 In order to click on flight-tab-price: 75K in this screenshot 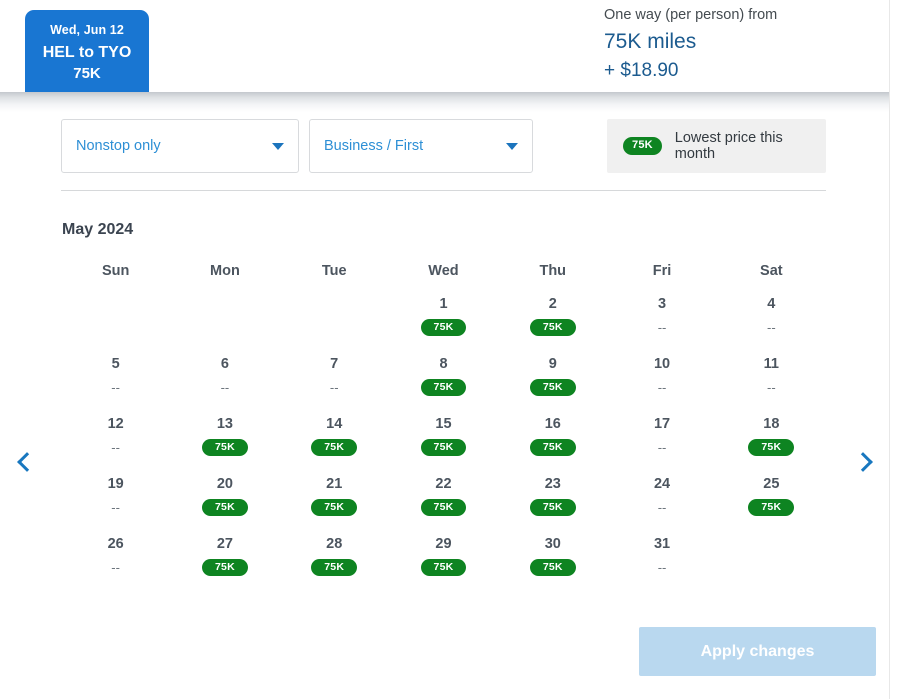, I will do `click(87, 73)`.